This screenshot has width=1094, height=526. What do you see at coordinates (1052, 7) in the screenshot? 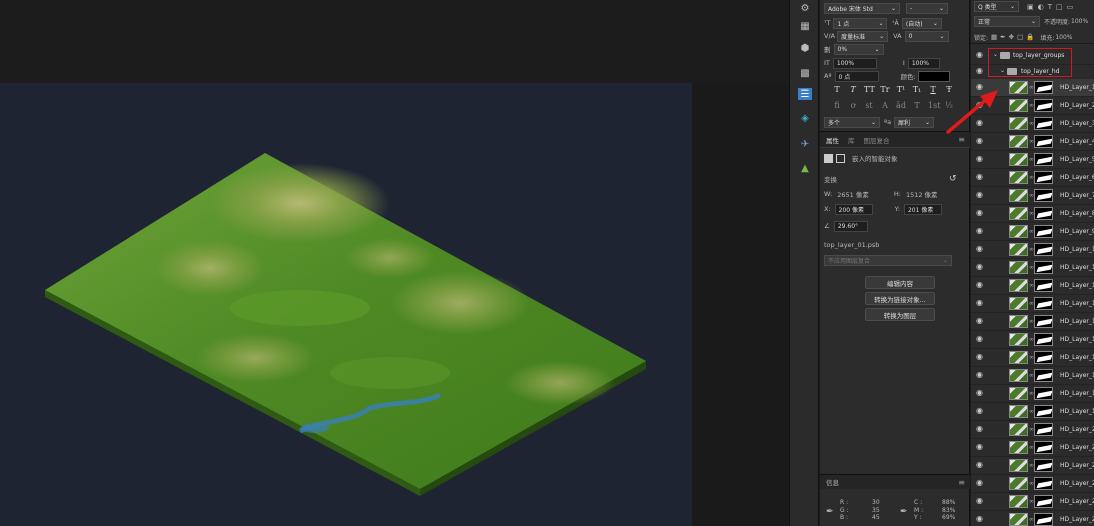
I see `filter-type-icons: ▣◐T□▭` at bounding box center [1052, 7].